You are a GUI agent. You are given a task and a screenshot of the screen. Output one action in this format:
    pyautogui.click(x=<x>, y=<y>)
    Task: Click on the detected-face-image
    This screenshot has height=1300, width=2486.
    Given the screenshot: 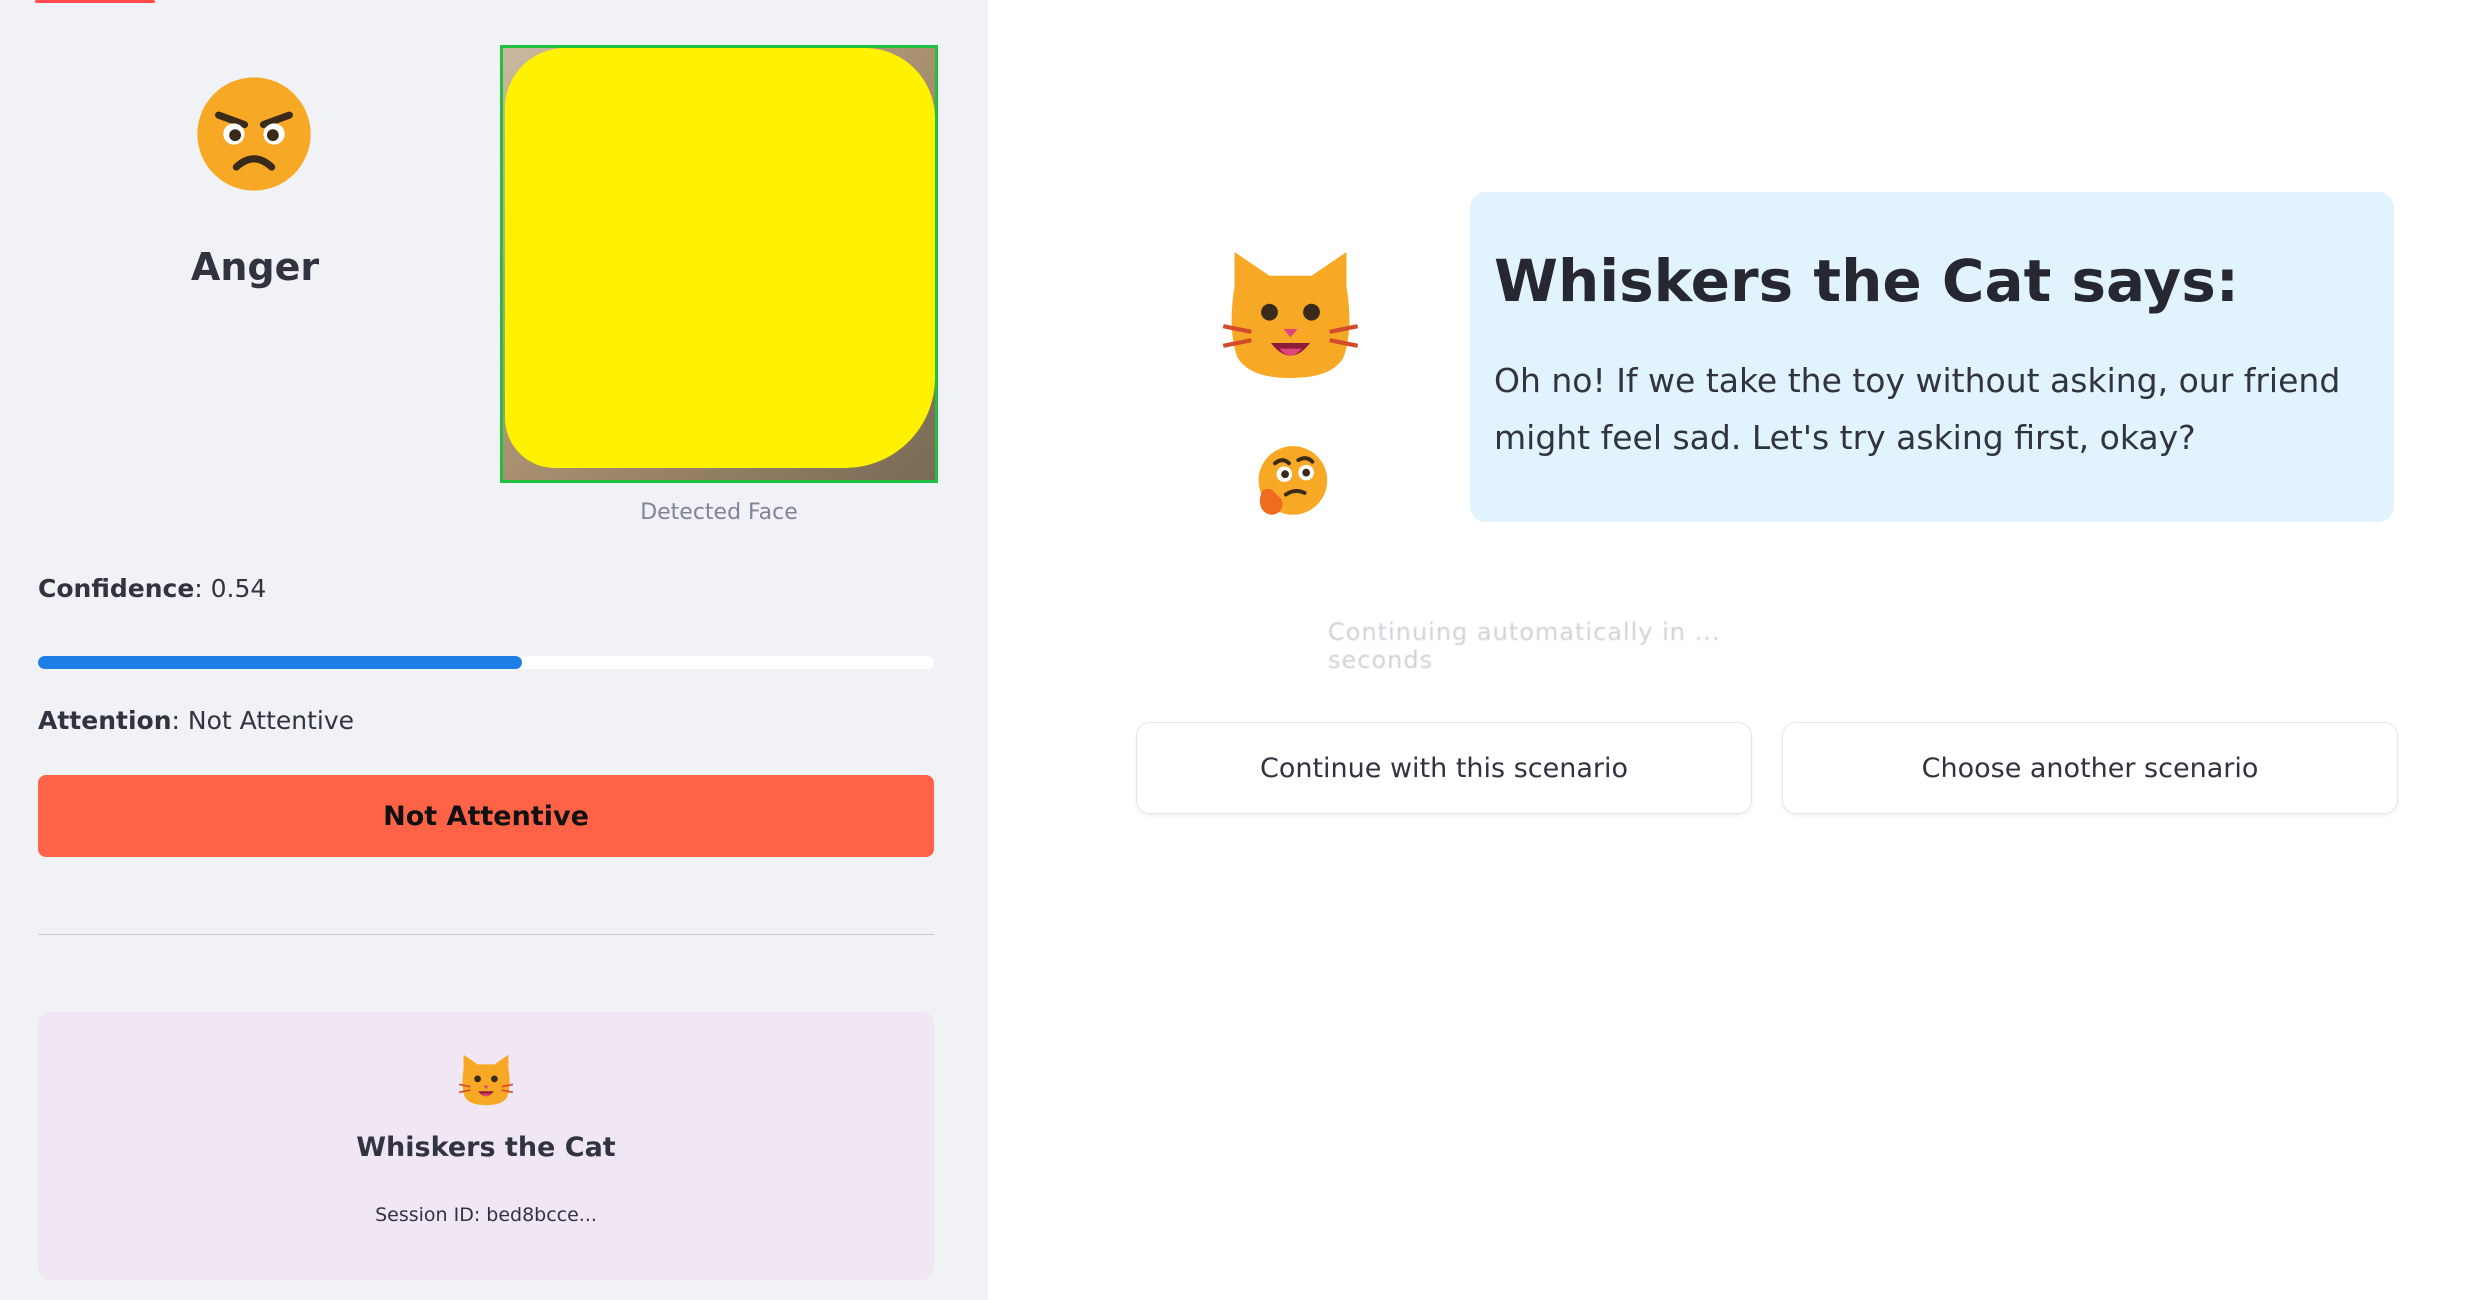 What is the action you would take?
    pyautogui.click(x=719, y=264)
    